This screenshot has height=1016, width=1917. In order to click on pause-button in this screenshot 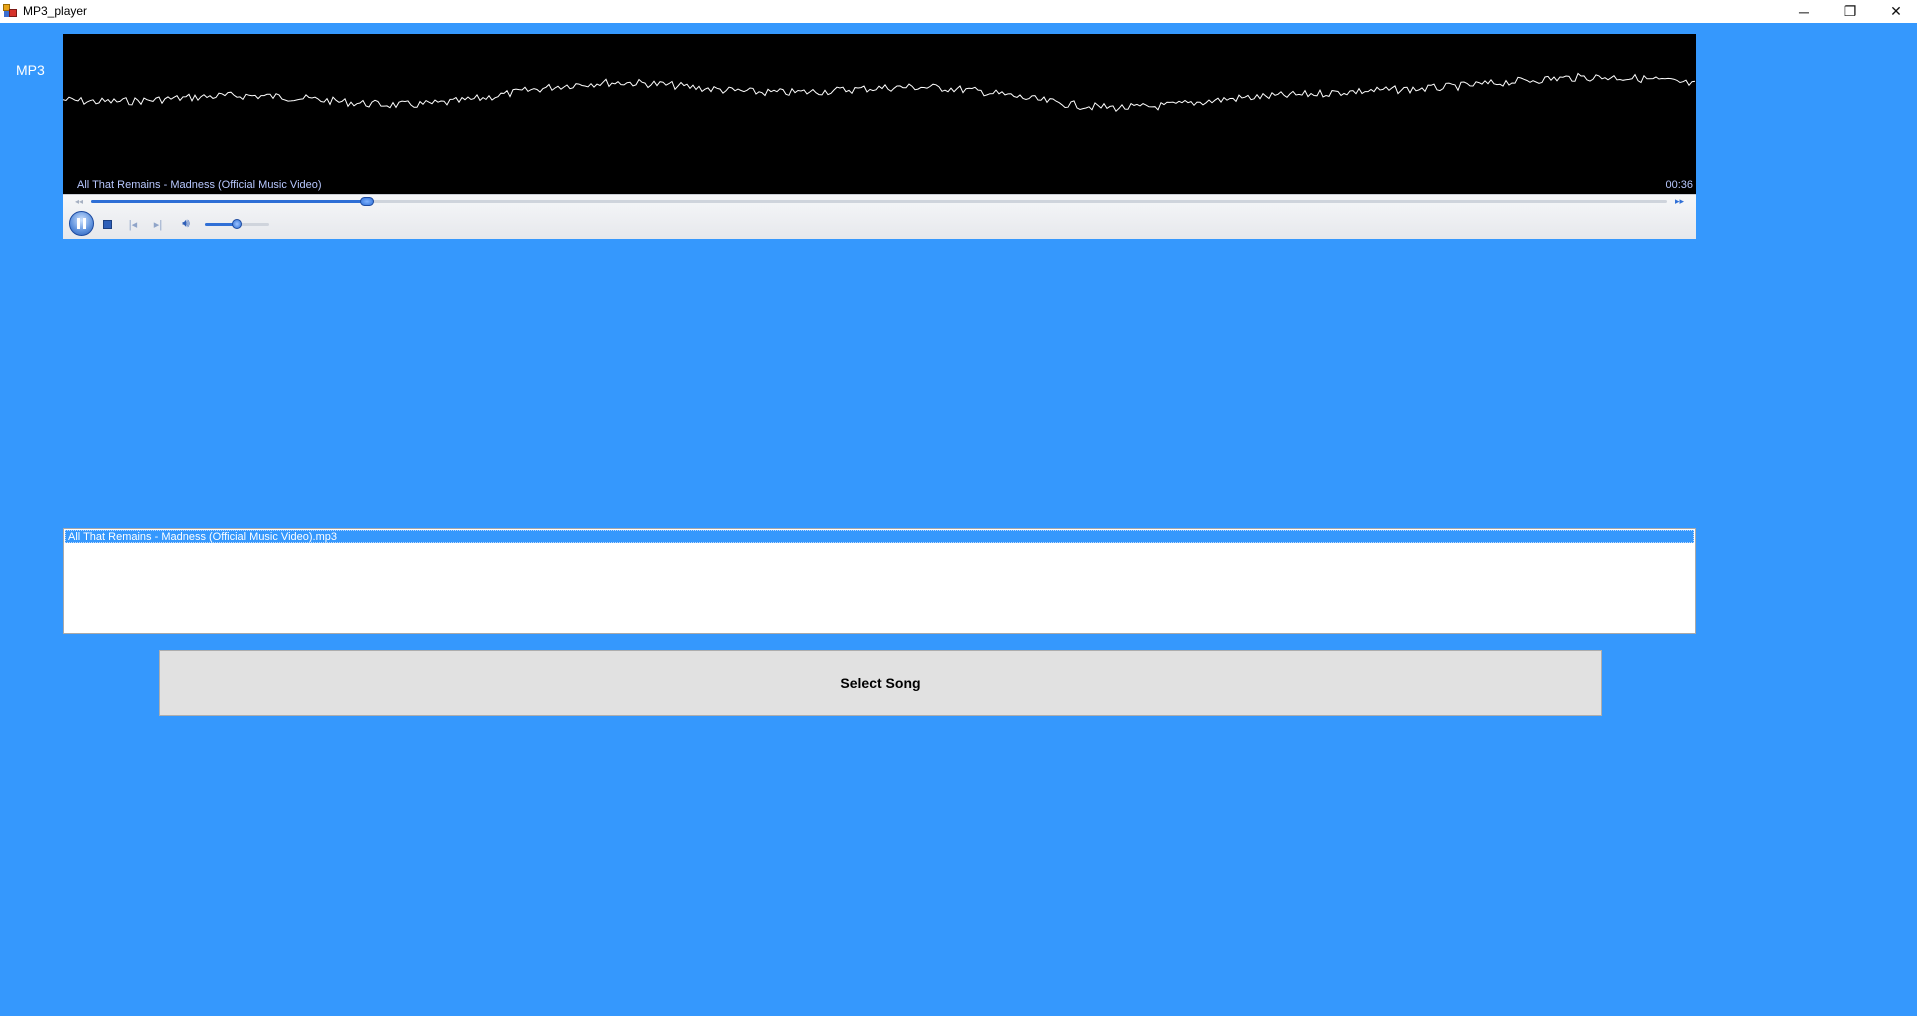, I will do `click(81, 223)`.